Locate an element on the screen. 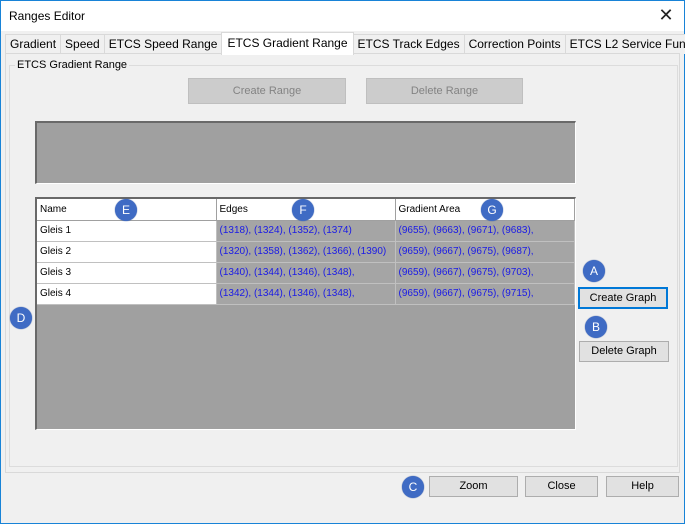  annotation-marker-e: E is located at coordinates (126, 210).